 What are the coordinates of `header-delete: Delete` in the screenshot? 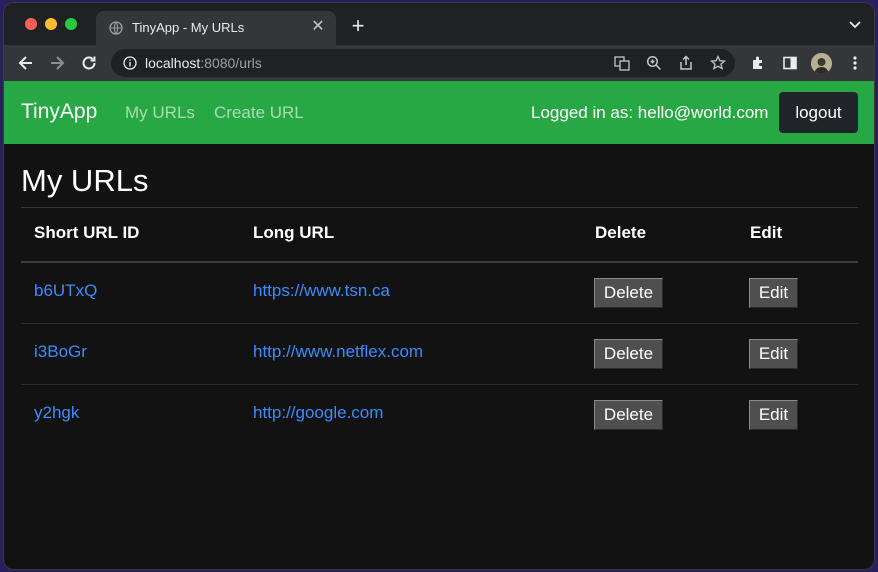 It's located at (621, 232).